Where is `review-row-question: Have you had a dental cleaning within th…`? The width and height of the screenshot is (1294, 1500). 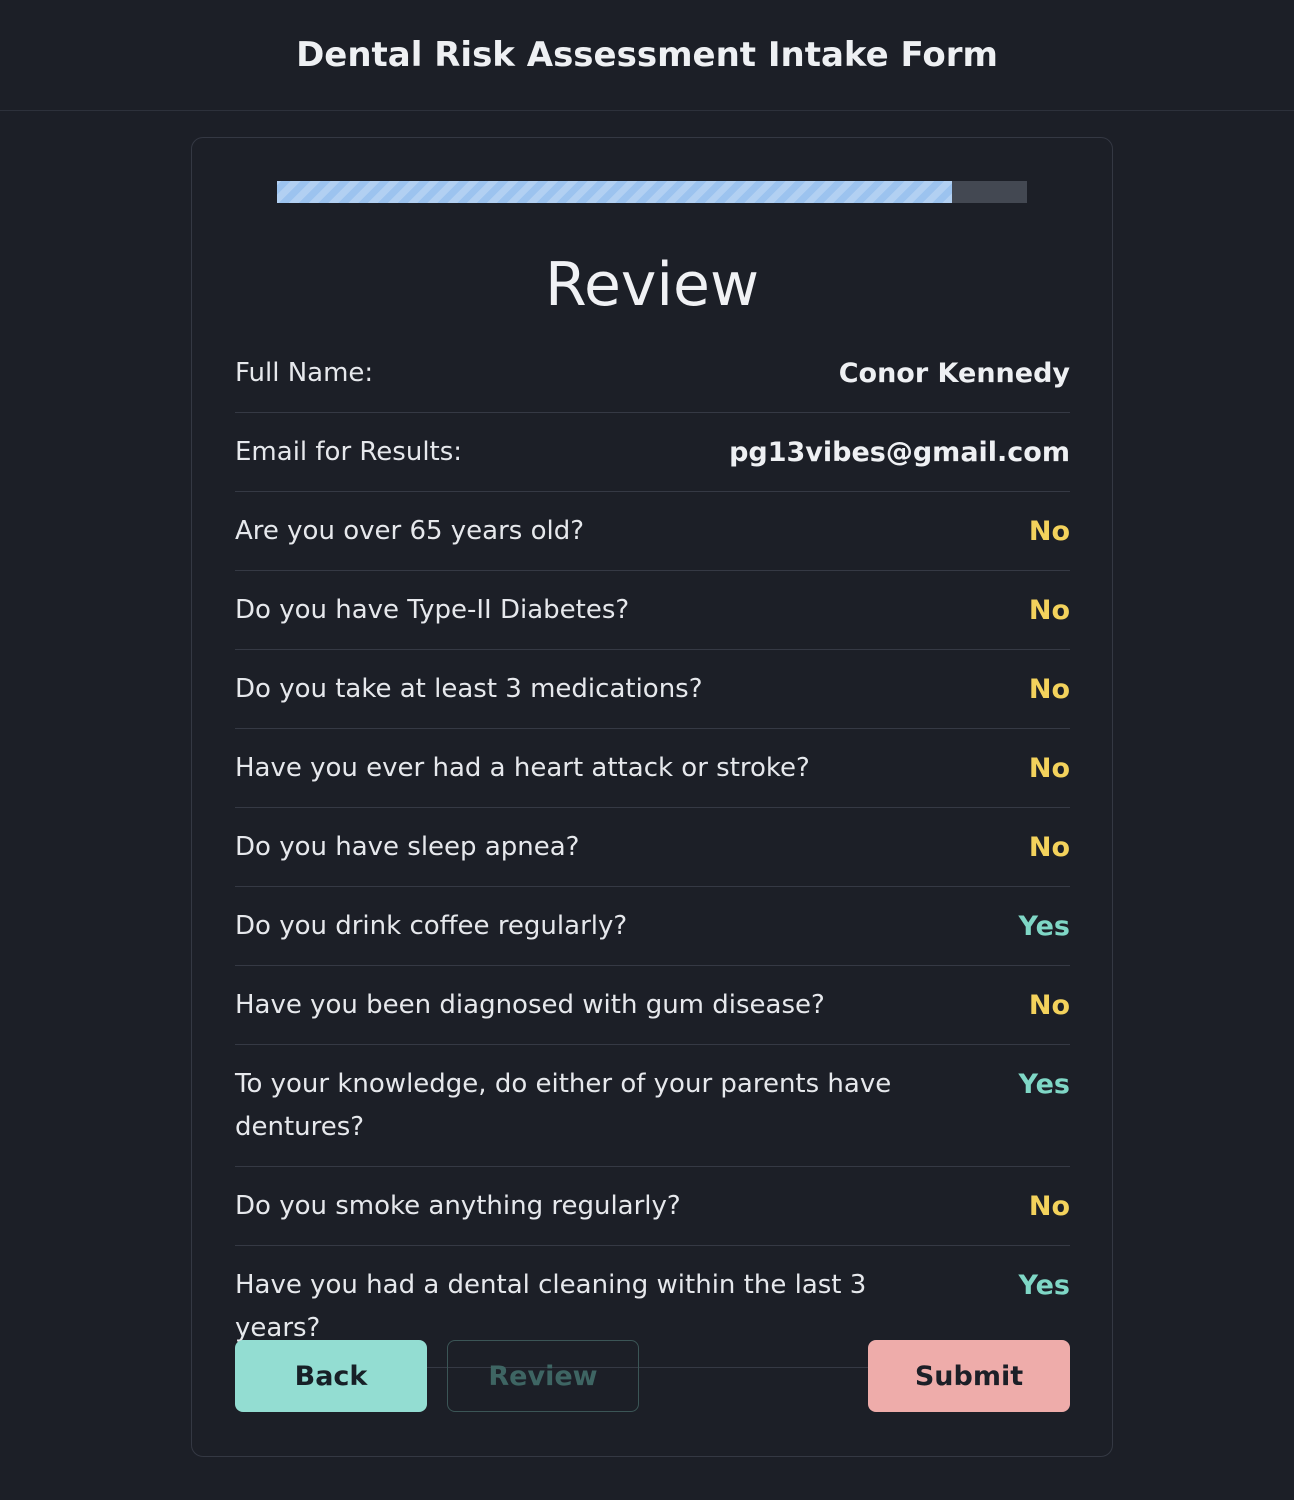
review-row-question: Have you had a dental cleaning within th… is located at coordinates (551, 1306).